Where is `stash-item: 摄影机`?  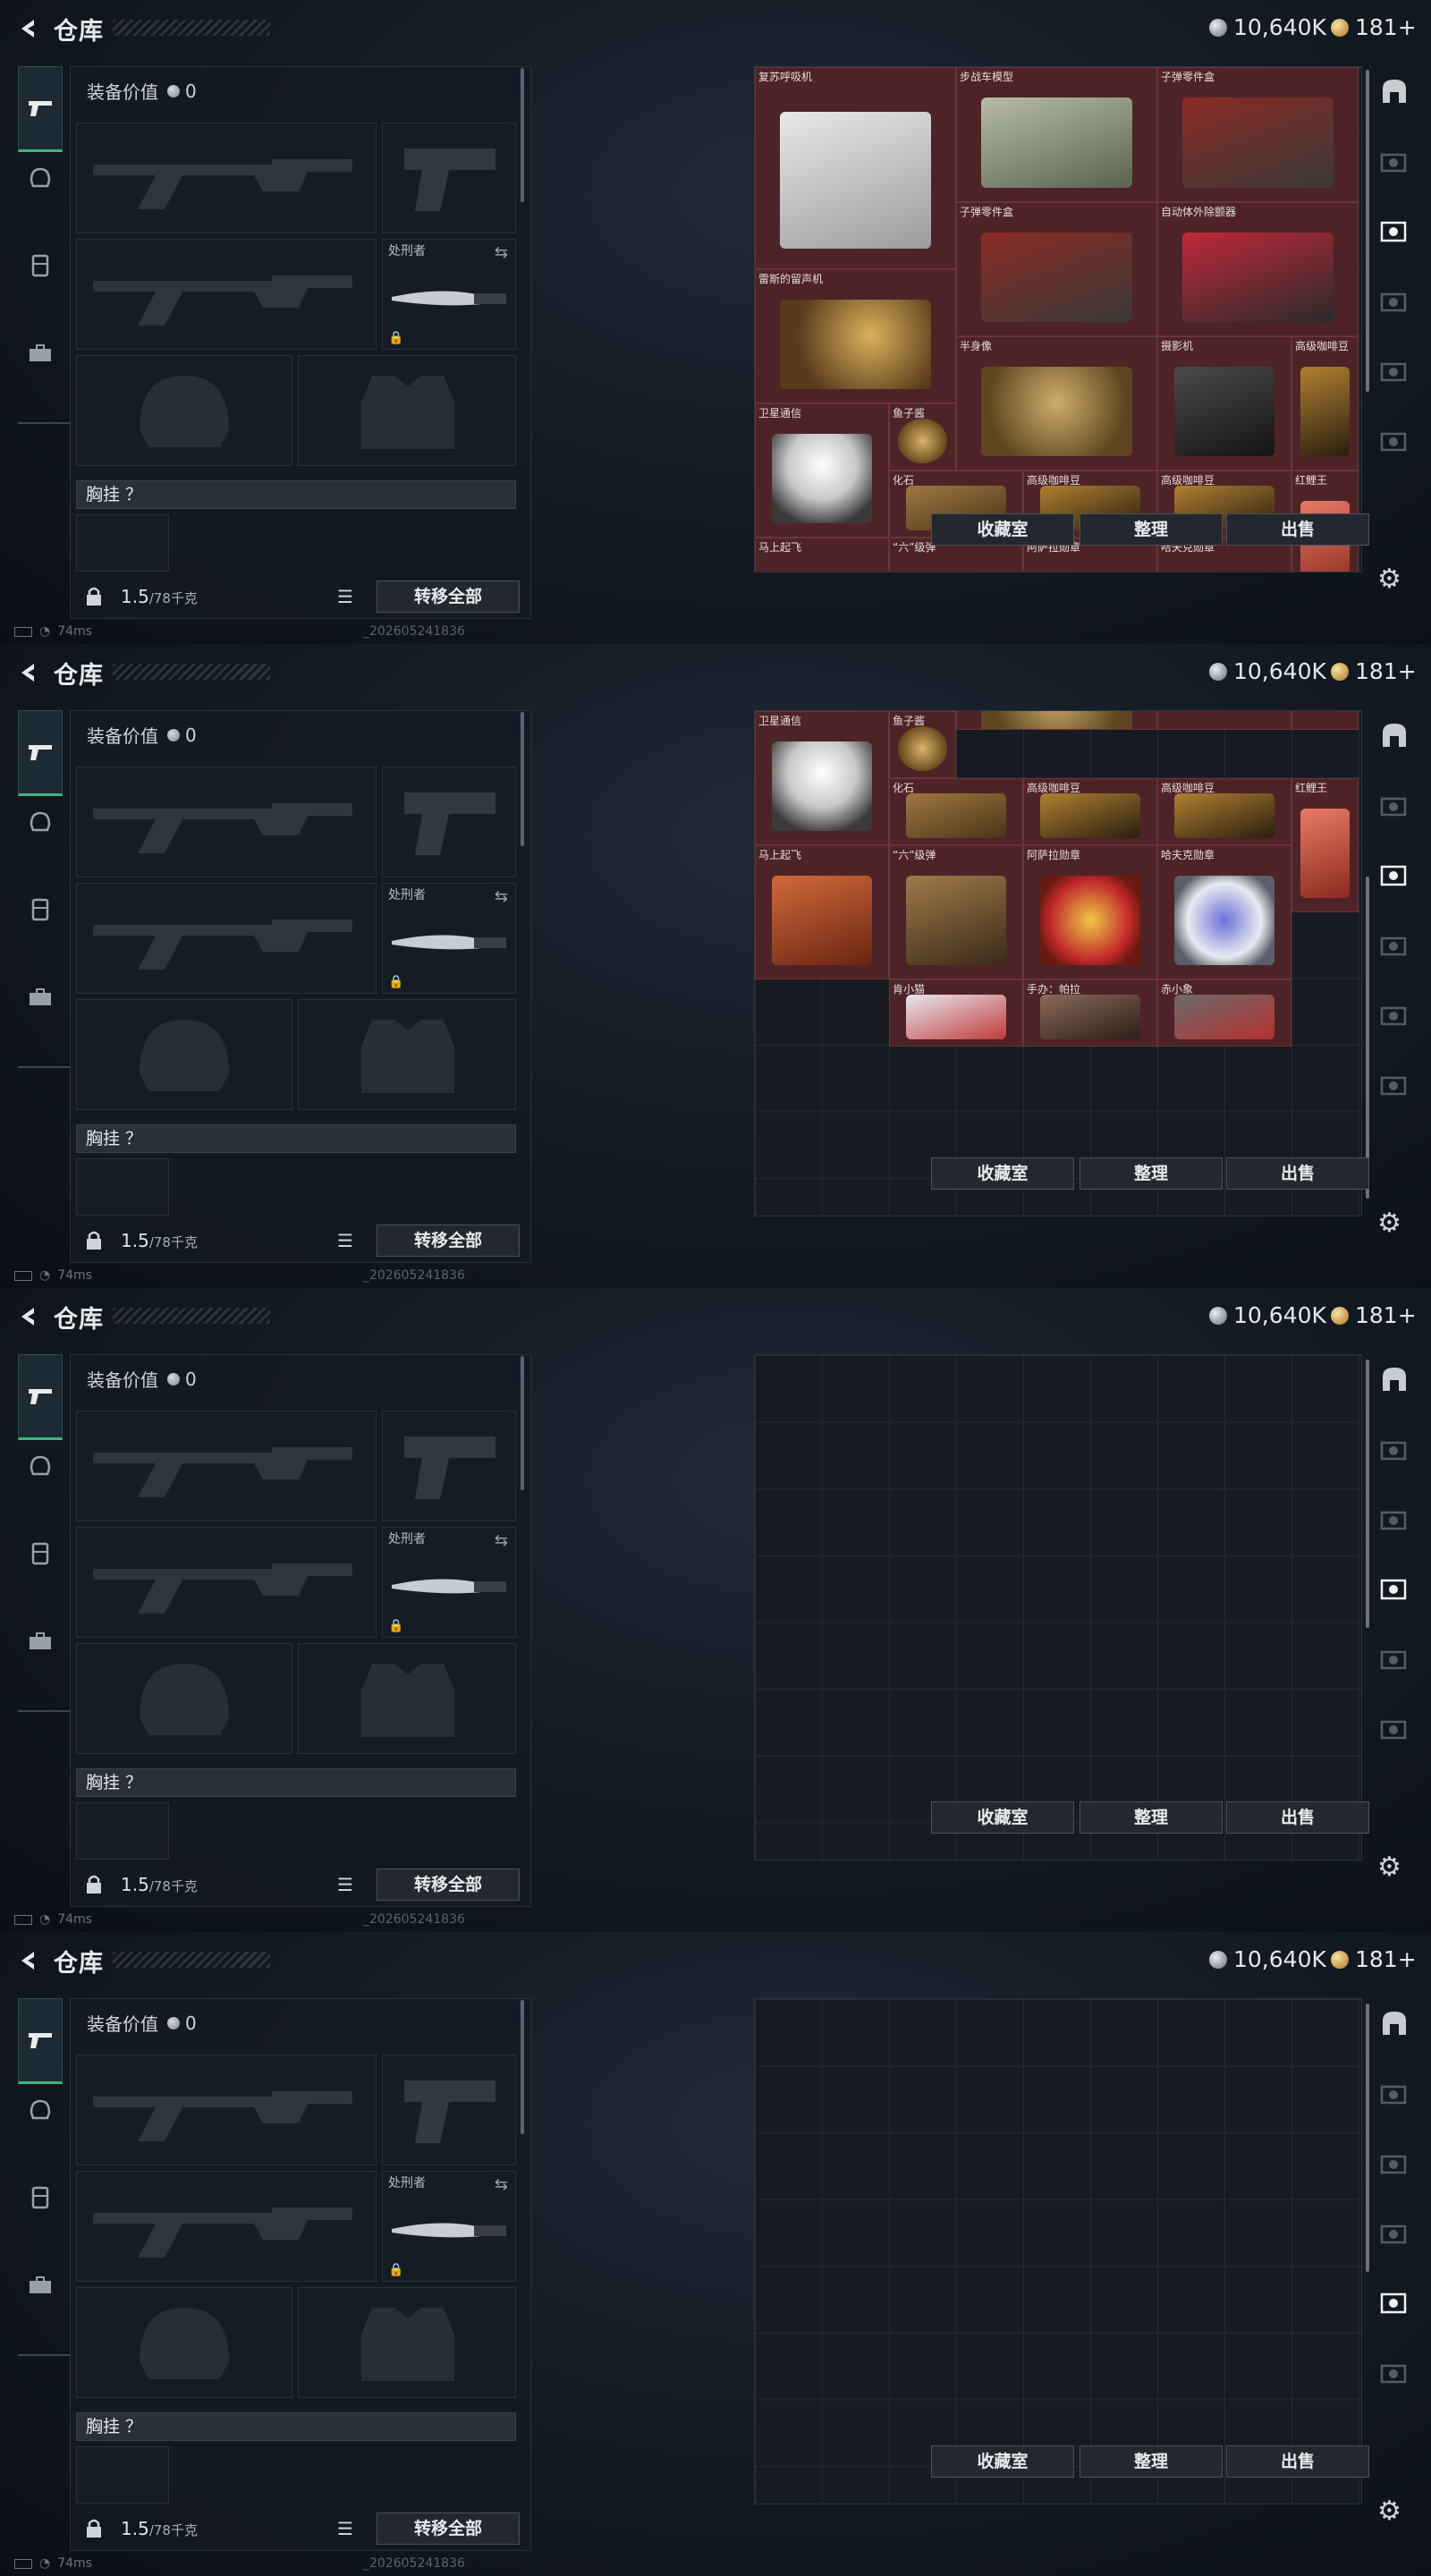 stash-item: 摄影机 is located at coordinates (1224, 403).